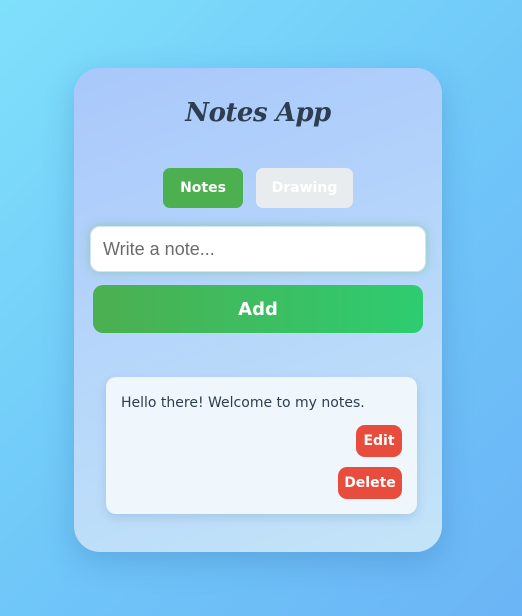  I want to click on app-title: Notes App, so click(258, 113).